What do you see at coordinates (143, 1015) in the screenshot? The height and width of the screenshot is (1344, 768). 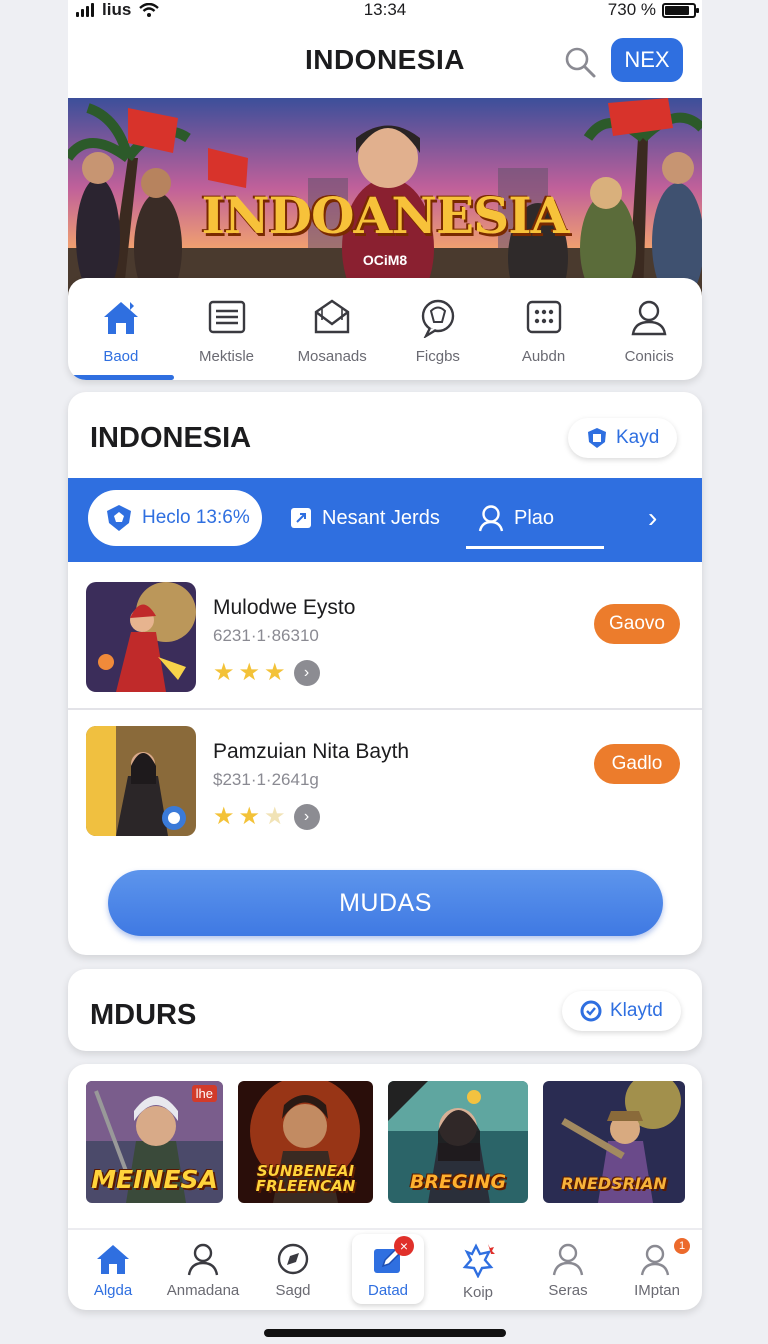 I see `section-title: MDURS` at bounding box center [143, 1015].